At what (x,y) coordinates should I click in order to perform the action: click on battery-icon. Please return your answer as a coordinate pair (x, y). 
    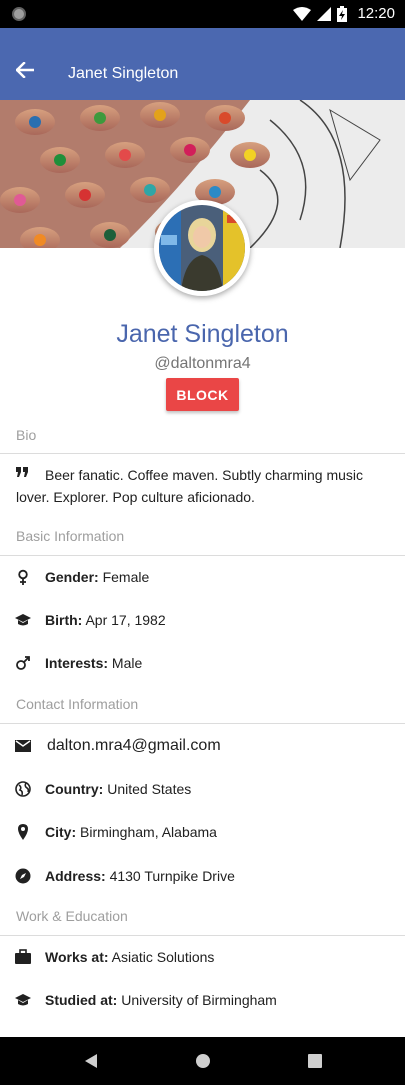
    Looking at the image, I should click on (342, 13).